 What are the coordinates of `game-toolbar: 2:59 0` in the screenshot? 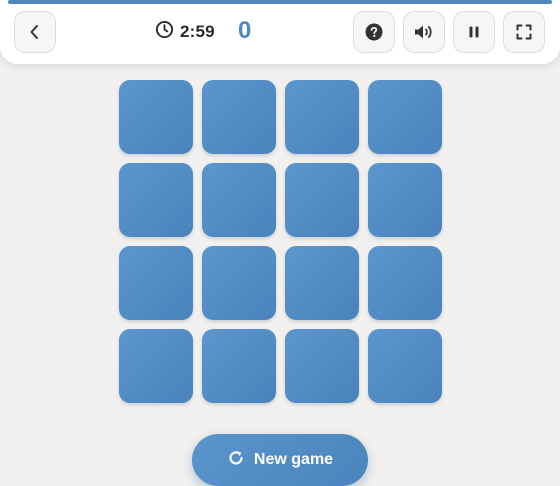 It's located at (280, 32).